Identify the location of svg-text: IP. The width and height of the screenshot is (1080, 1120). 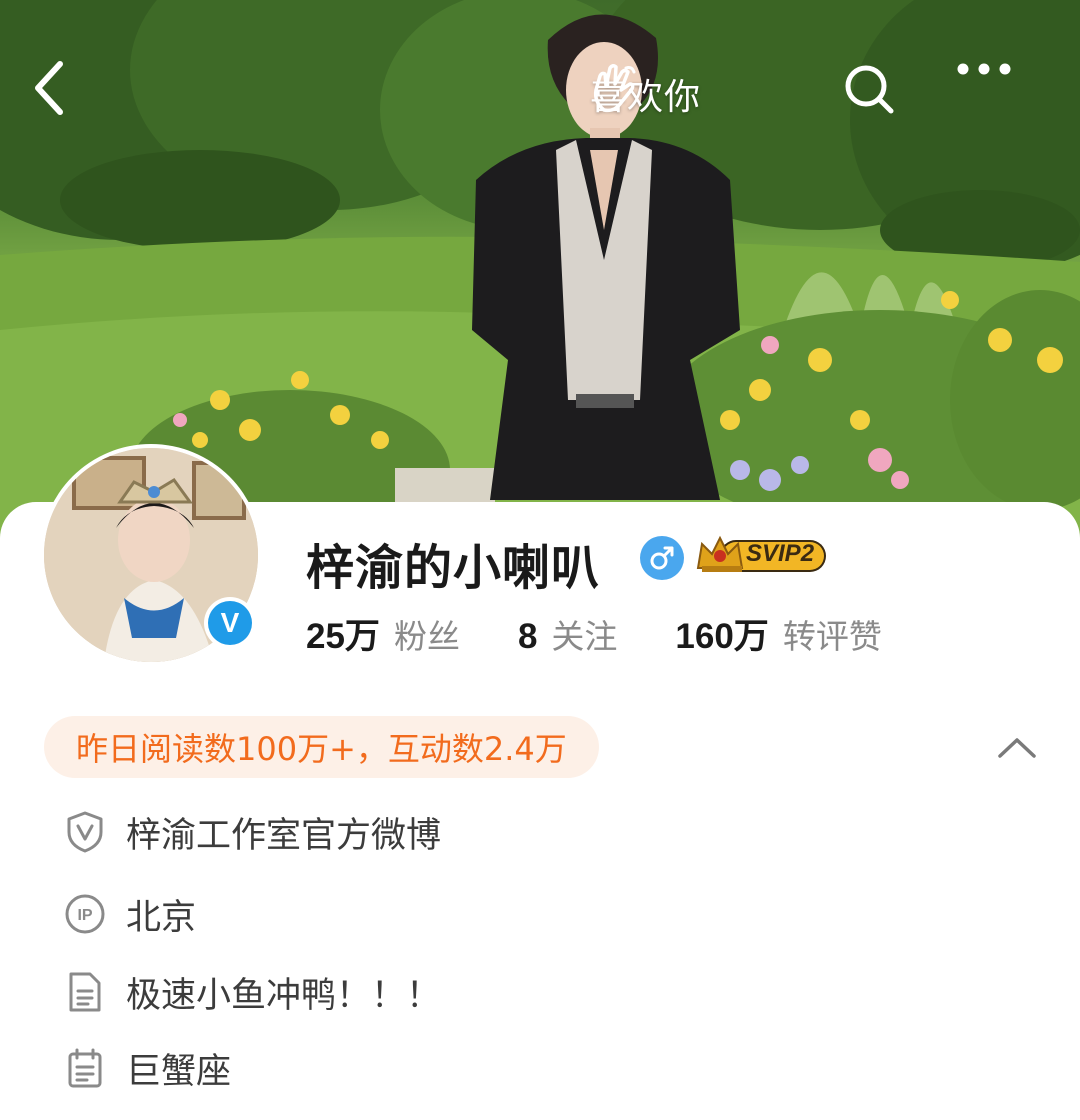
(84, 915).